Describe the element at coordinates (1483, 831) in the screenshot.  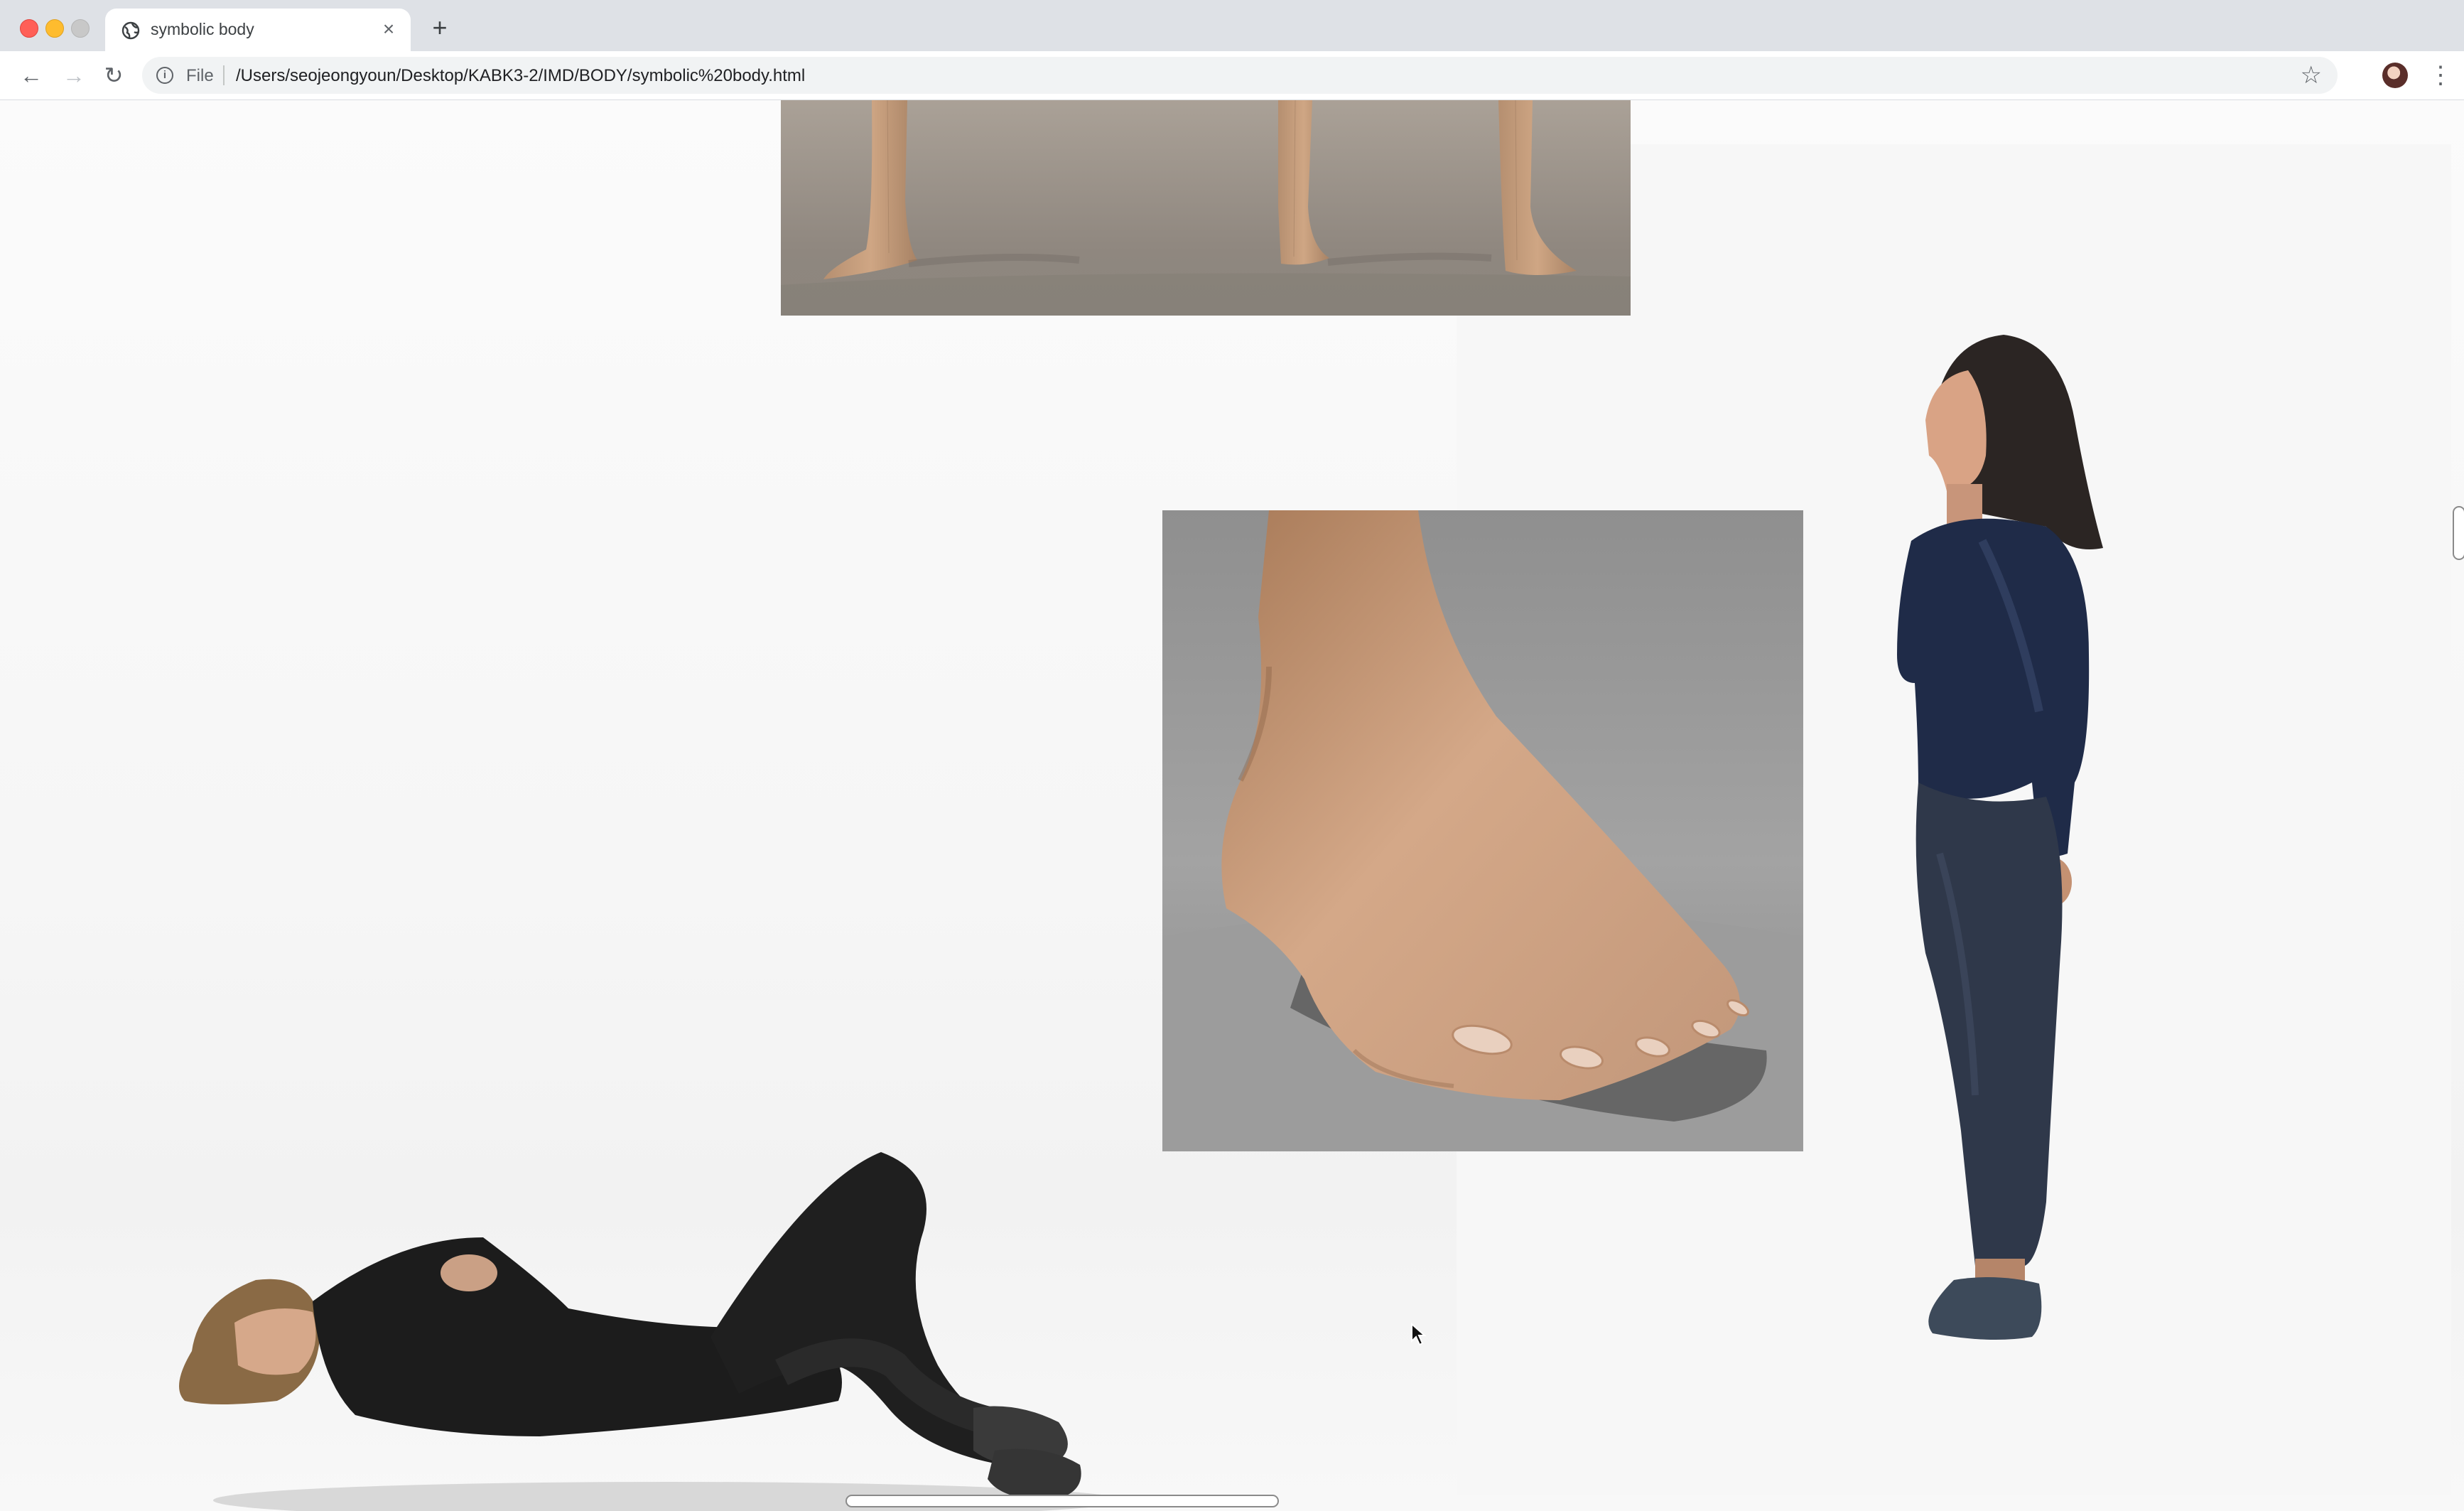
I see `3d-foot-image` at that location.